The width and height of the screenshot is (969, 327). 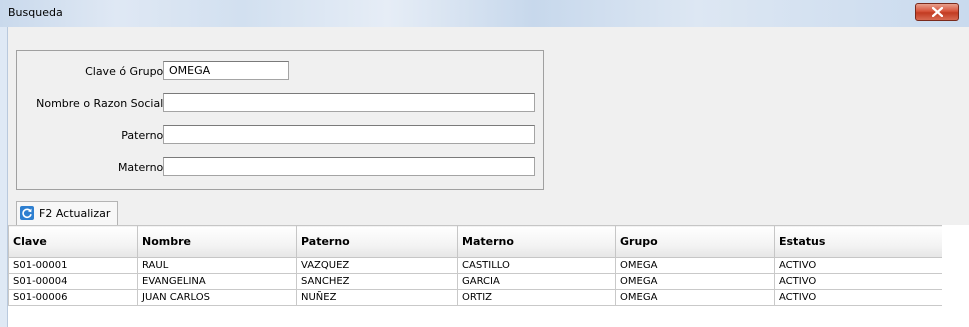 I want to click on paterno-input, so click(x=349, y=134).